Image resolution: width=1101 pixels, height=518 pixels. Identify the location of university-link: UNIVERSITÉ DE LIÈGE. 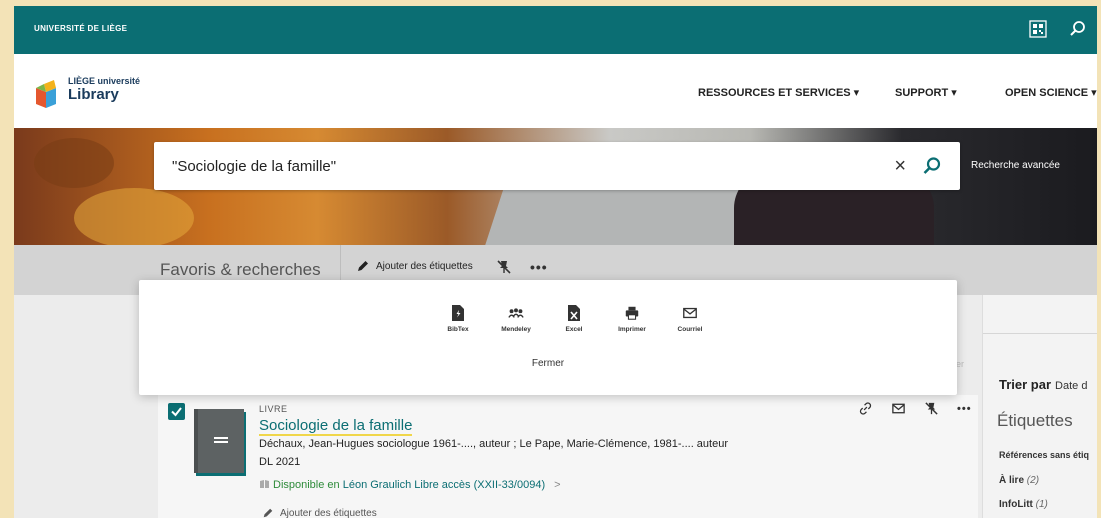
(80, 28).